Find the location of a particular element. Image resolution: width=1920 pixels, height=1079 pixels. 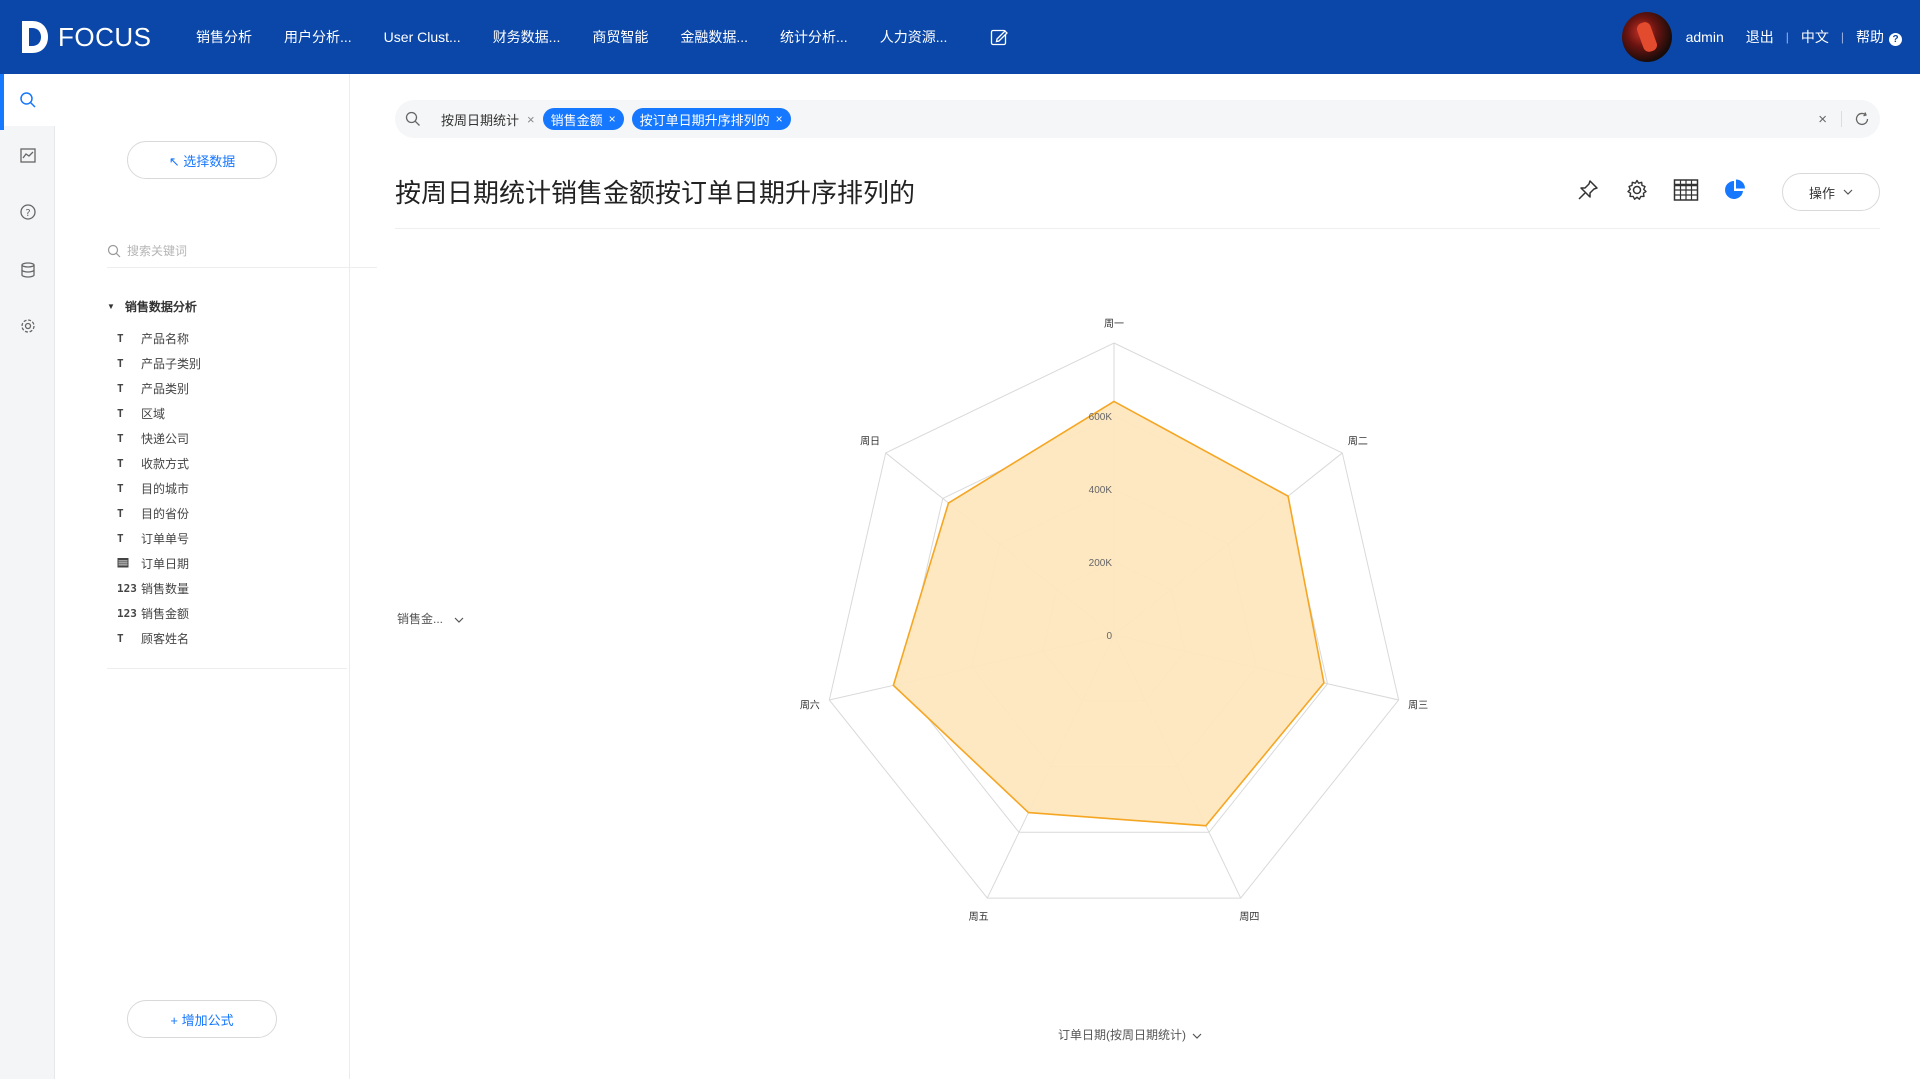

query-chip: 按订单日期升序排列的 × is located at coordinates (711, 119).